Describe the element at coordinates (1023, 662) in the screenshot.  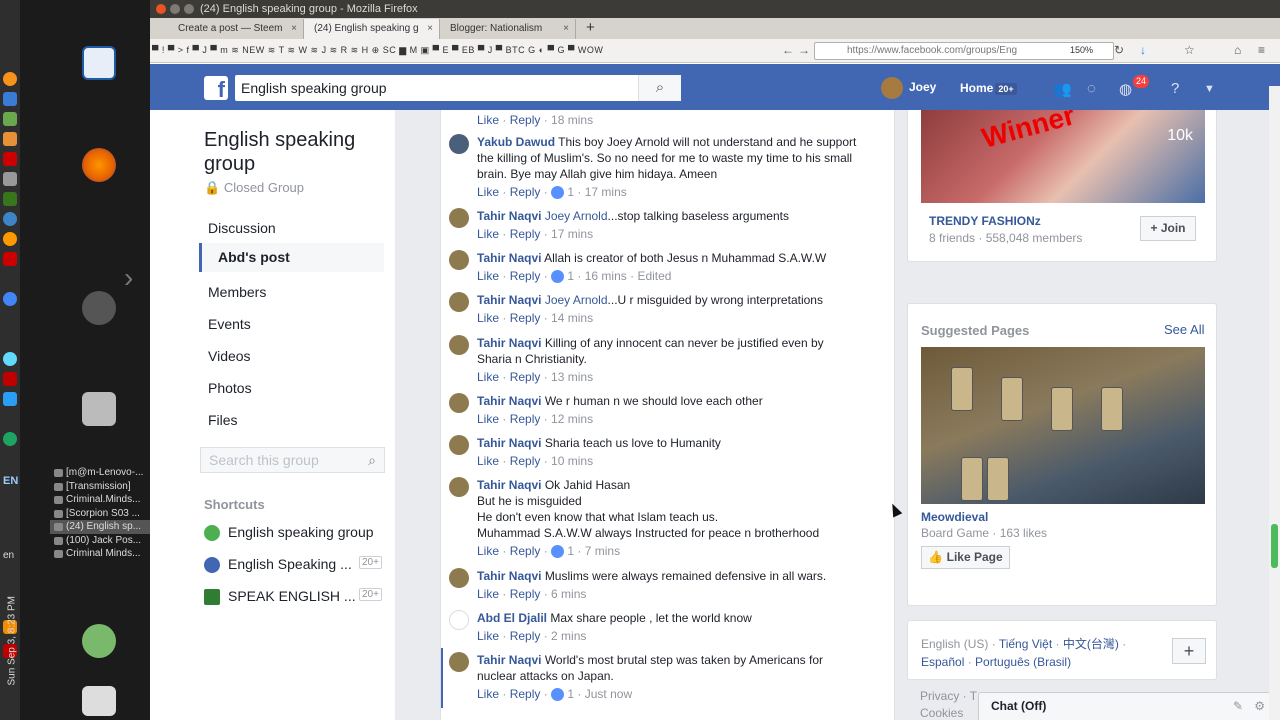
I see `language-link: Português (Brasil)` at that location.